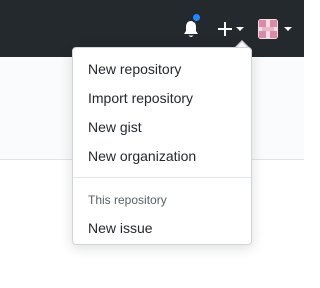 The height and width of the screenshot is (288, 320). I want to click on menu-item-new-gist: New gist, so click(115, 127).